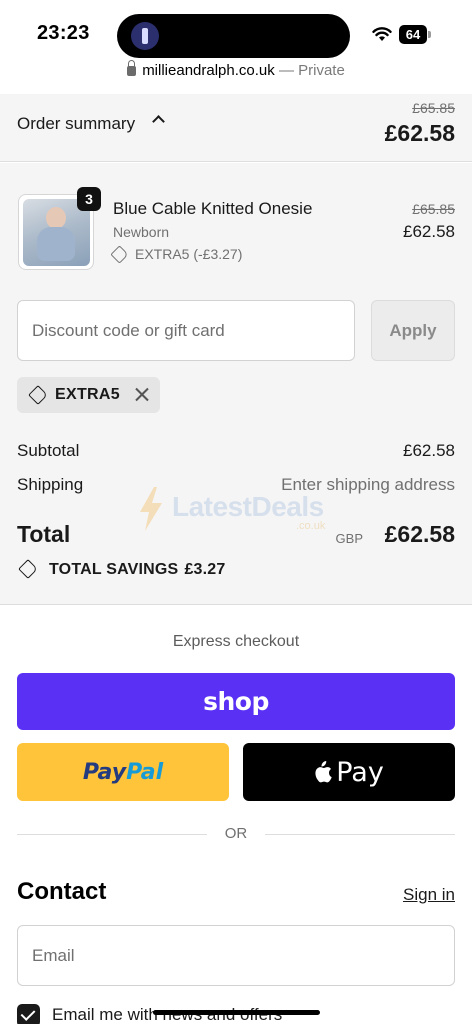 This screenshot has width=472, height=1024. Describe the element at coordinates (48, 450) in the screenshot. I see `subtotal-label: Subtotal` at that location.